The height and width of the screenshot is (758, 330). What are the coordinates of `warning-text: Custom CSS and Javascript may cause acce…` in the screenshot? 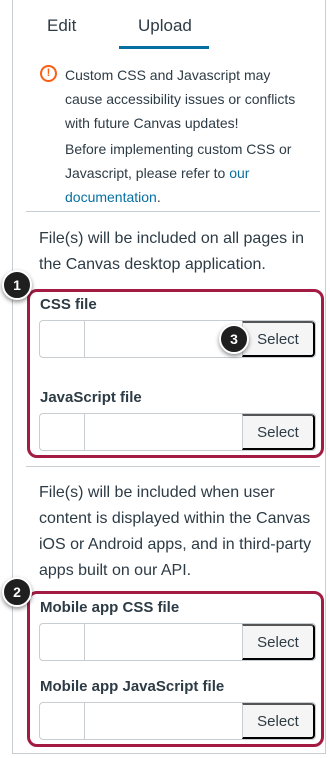 It's located at (180, 99).